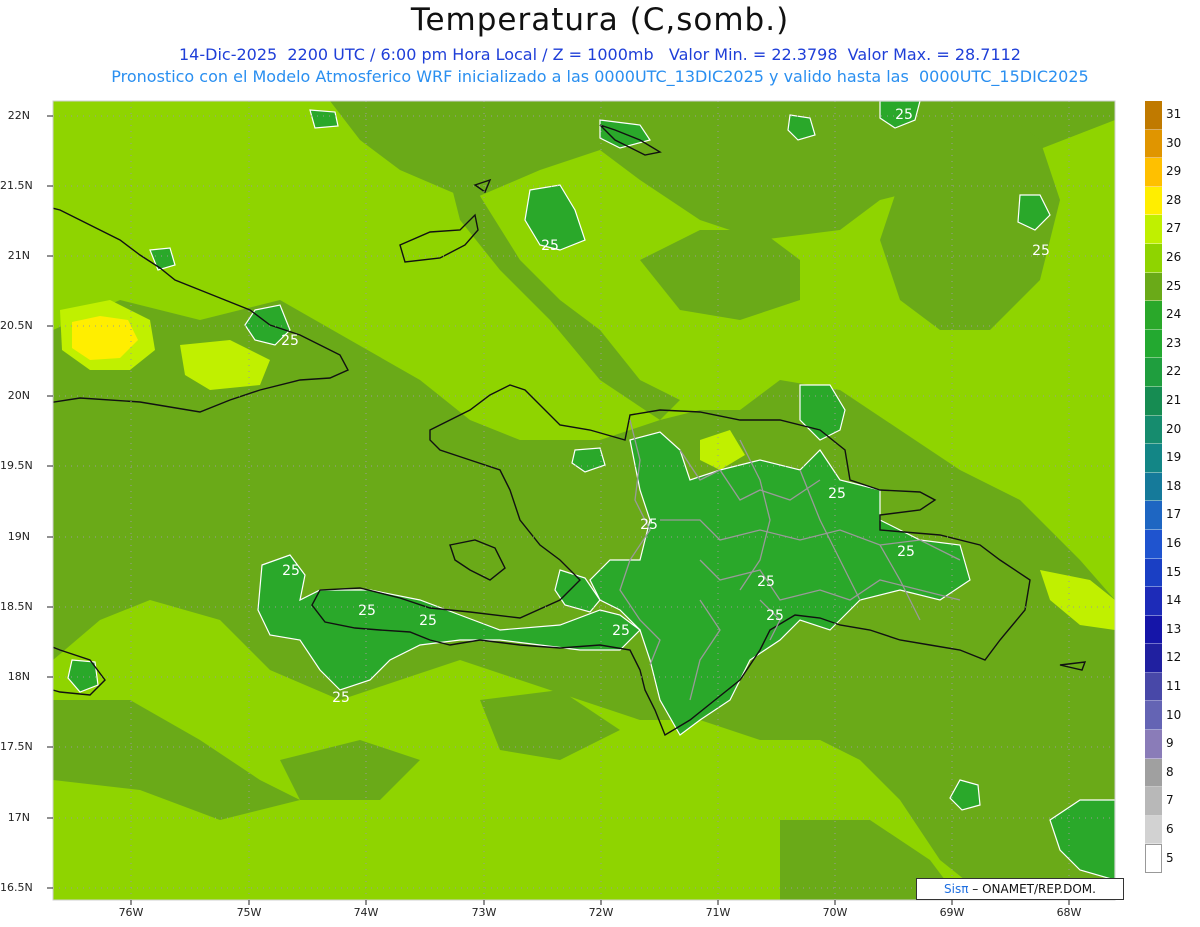 Image resolution: width=1200 pixels, height=927 pixels. I want to click on latitude-label: 21N, so click(18, 255).